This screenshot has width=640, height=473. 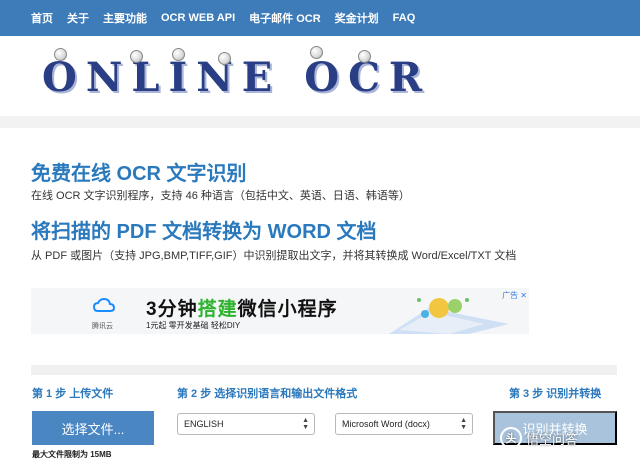 What do you see at coordinates (552, 439) in the screenshot?
I see `watermark-text: 悟空问答` at bounding box center [552, 439].